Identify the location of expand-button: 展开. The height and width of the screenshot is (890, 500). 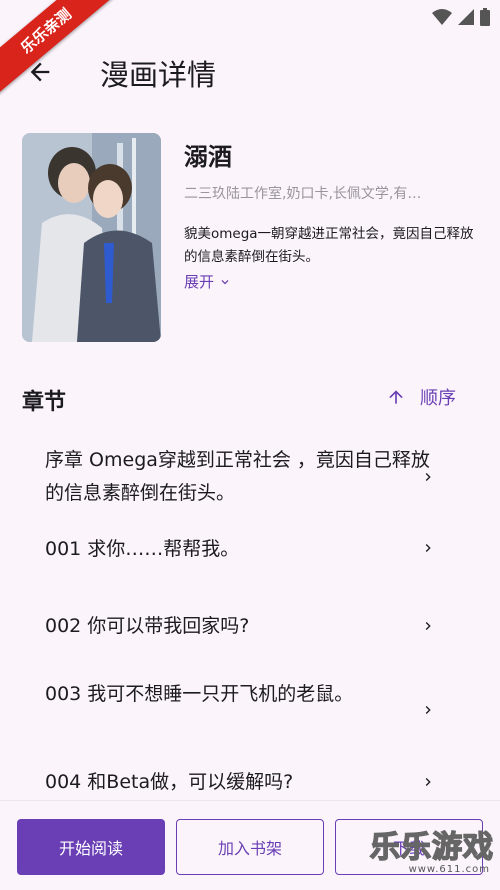
(208, 281).